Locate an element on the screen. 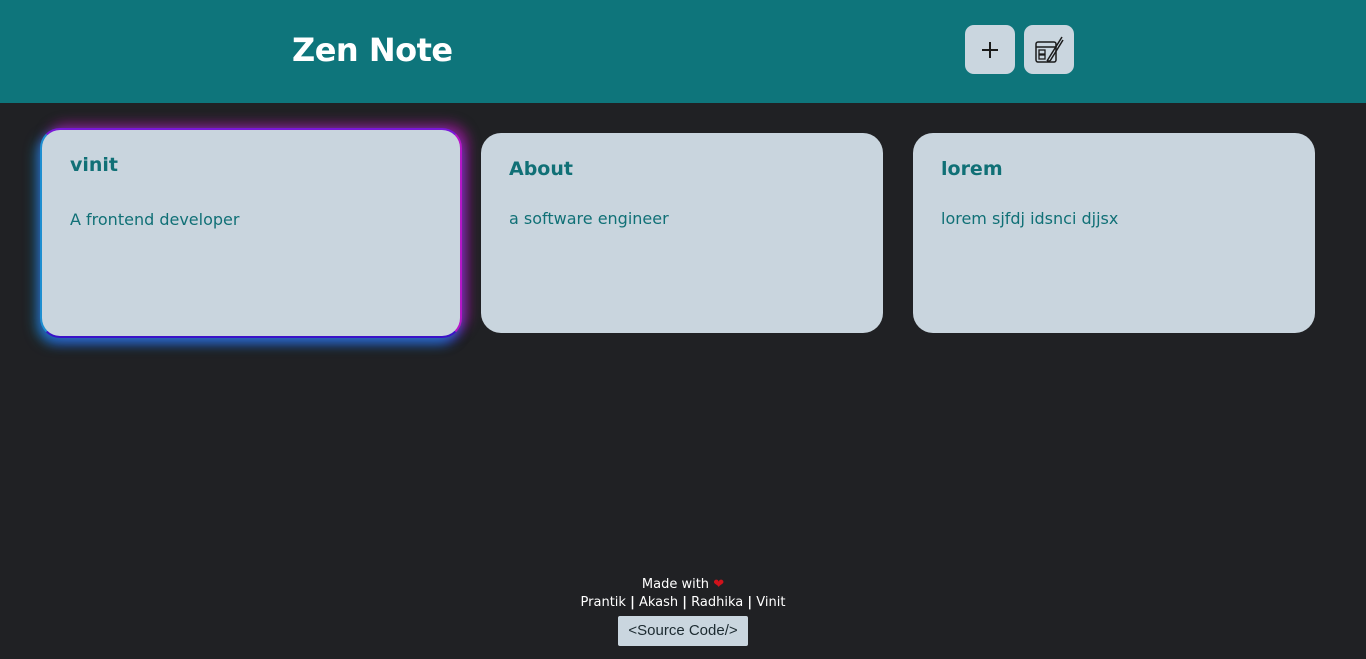 The height and width of the screenshot is (659, 1366). credit-link-vinit: Vinit is located at coordinates (770, 602).